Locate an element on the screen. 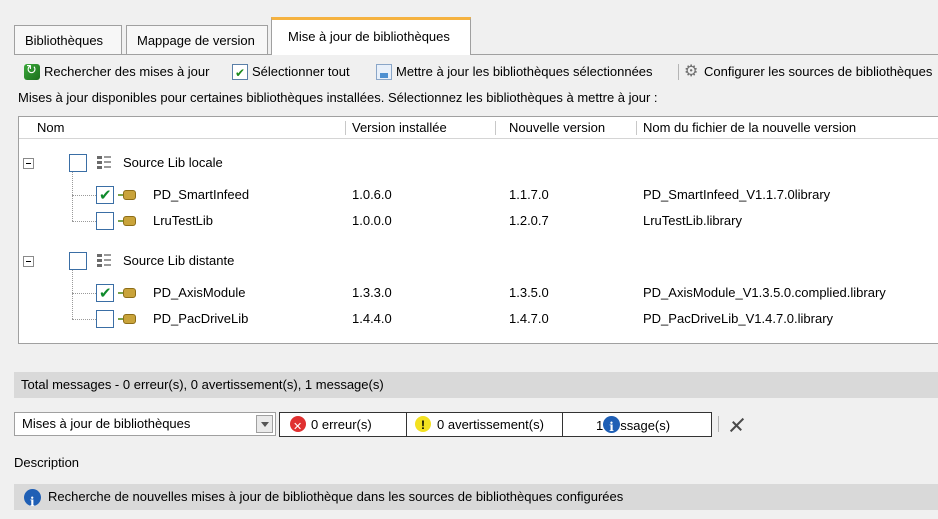  column-header-nom-fichier: Nom du fichier de la nouvelle version is located at coordinates (749, 128).